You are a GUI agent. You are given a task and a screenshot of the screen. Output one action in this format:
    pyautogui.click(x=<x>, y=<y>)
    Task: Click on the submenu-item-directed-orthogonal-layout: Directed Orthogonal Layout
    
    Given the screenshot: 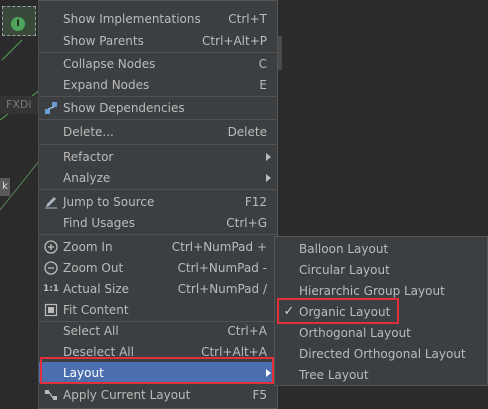 What is the action you would take?
    pyautogui.click(x=381, y=353)
    